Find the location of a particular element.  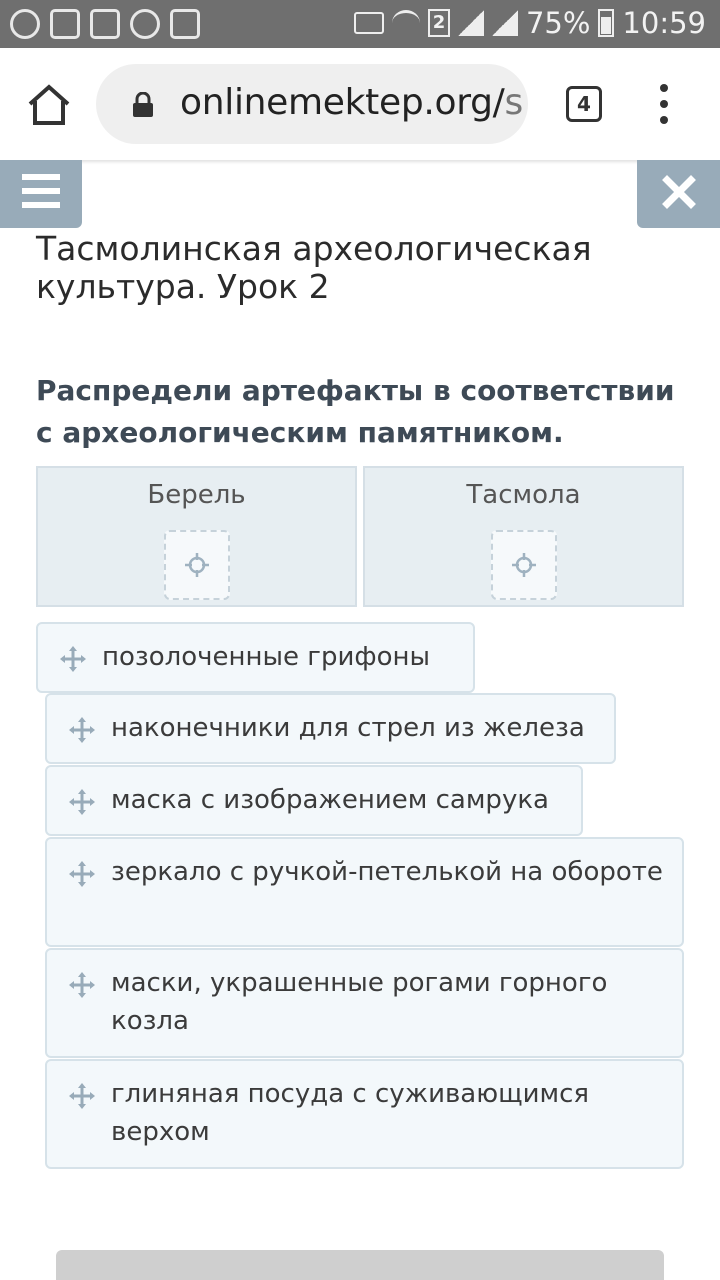

card-label: зеркало с ручкой-петелькой на обороте is located at coordinates (387, 872).